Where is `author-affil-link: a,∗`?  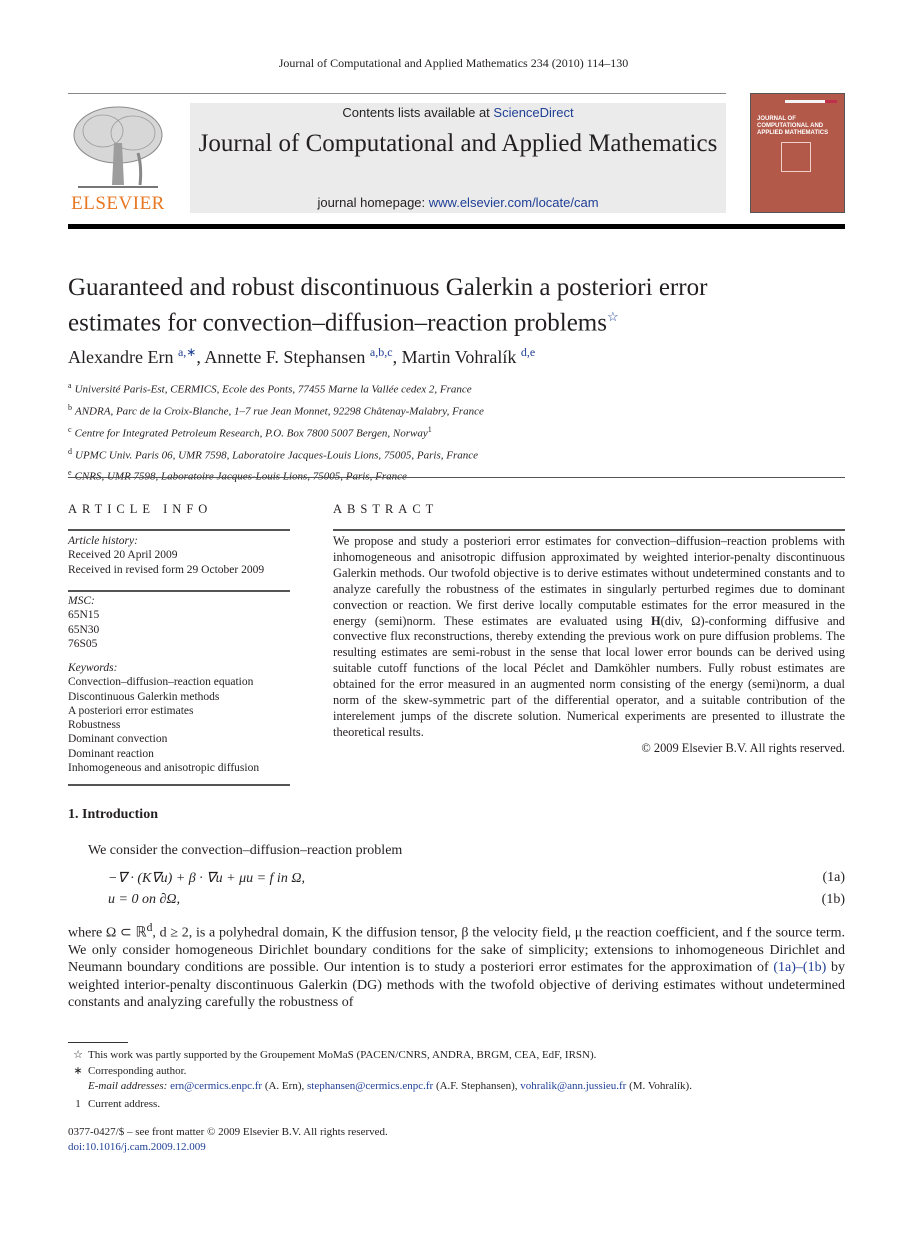 author-affil-link: a,∗ is located at coordinates (187, 352).